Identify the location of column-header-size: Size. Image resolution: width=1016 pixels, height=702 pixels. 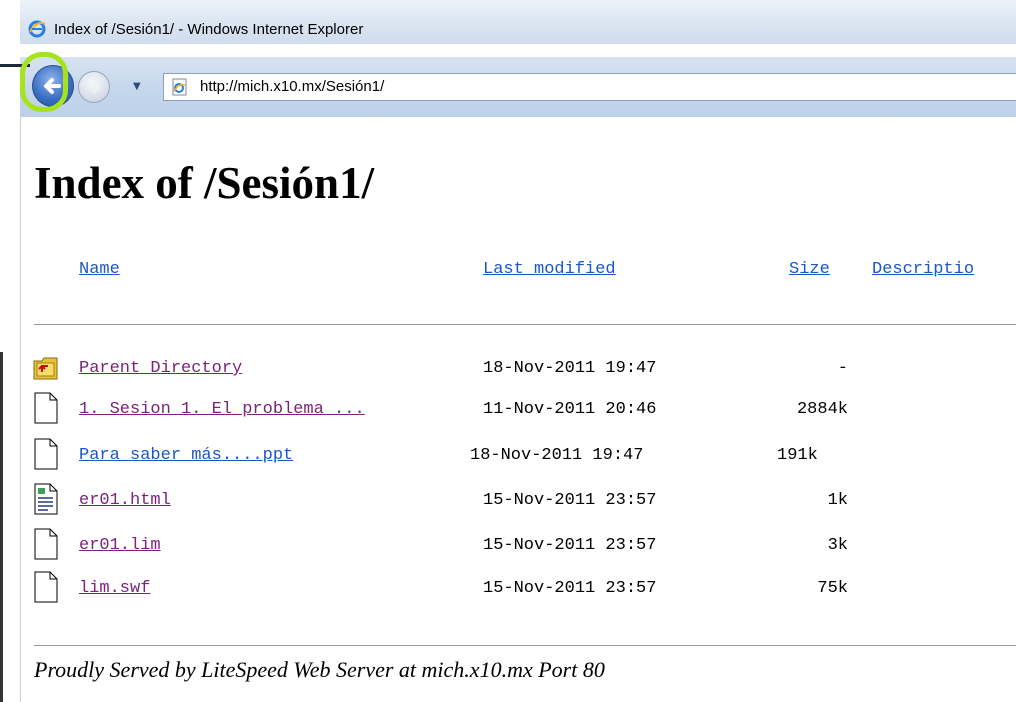
(809, 269).